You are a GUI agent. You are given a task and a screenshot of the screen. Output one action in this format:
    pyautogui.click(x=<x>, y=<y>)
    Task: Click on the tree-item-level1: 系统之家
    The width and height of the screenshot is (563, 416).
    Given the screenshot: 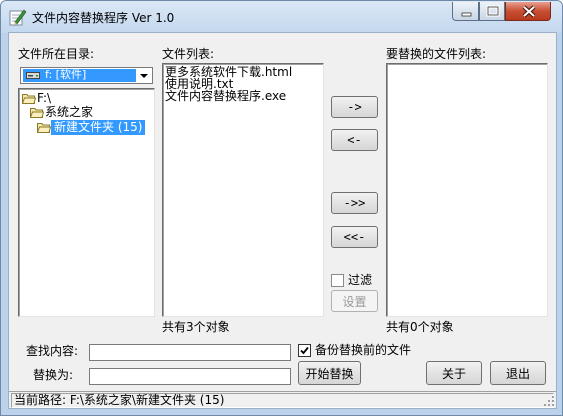 What is the action you would take?
    pyautogui.click(x=90, y=112)
    